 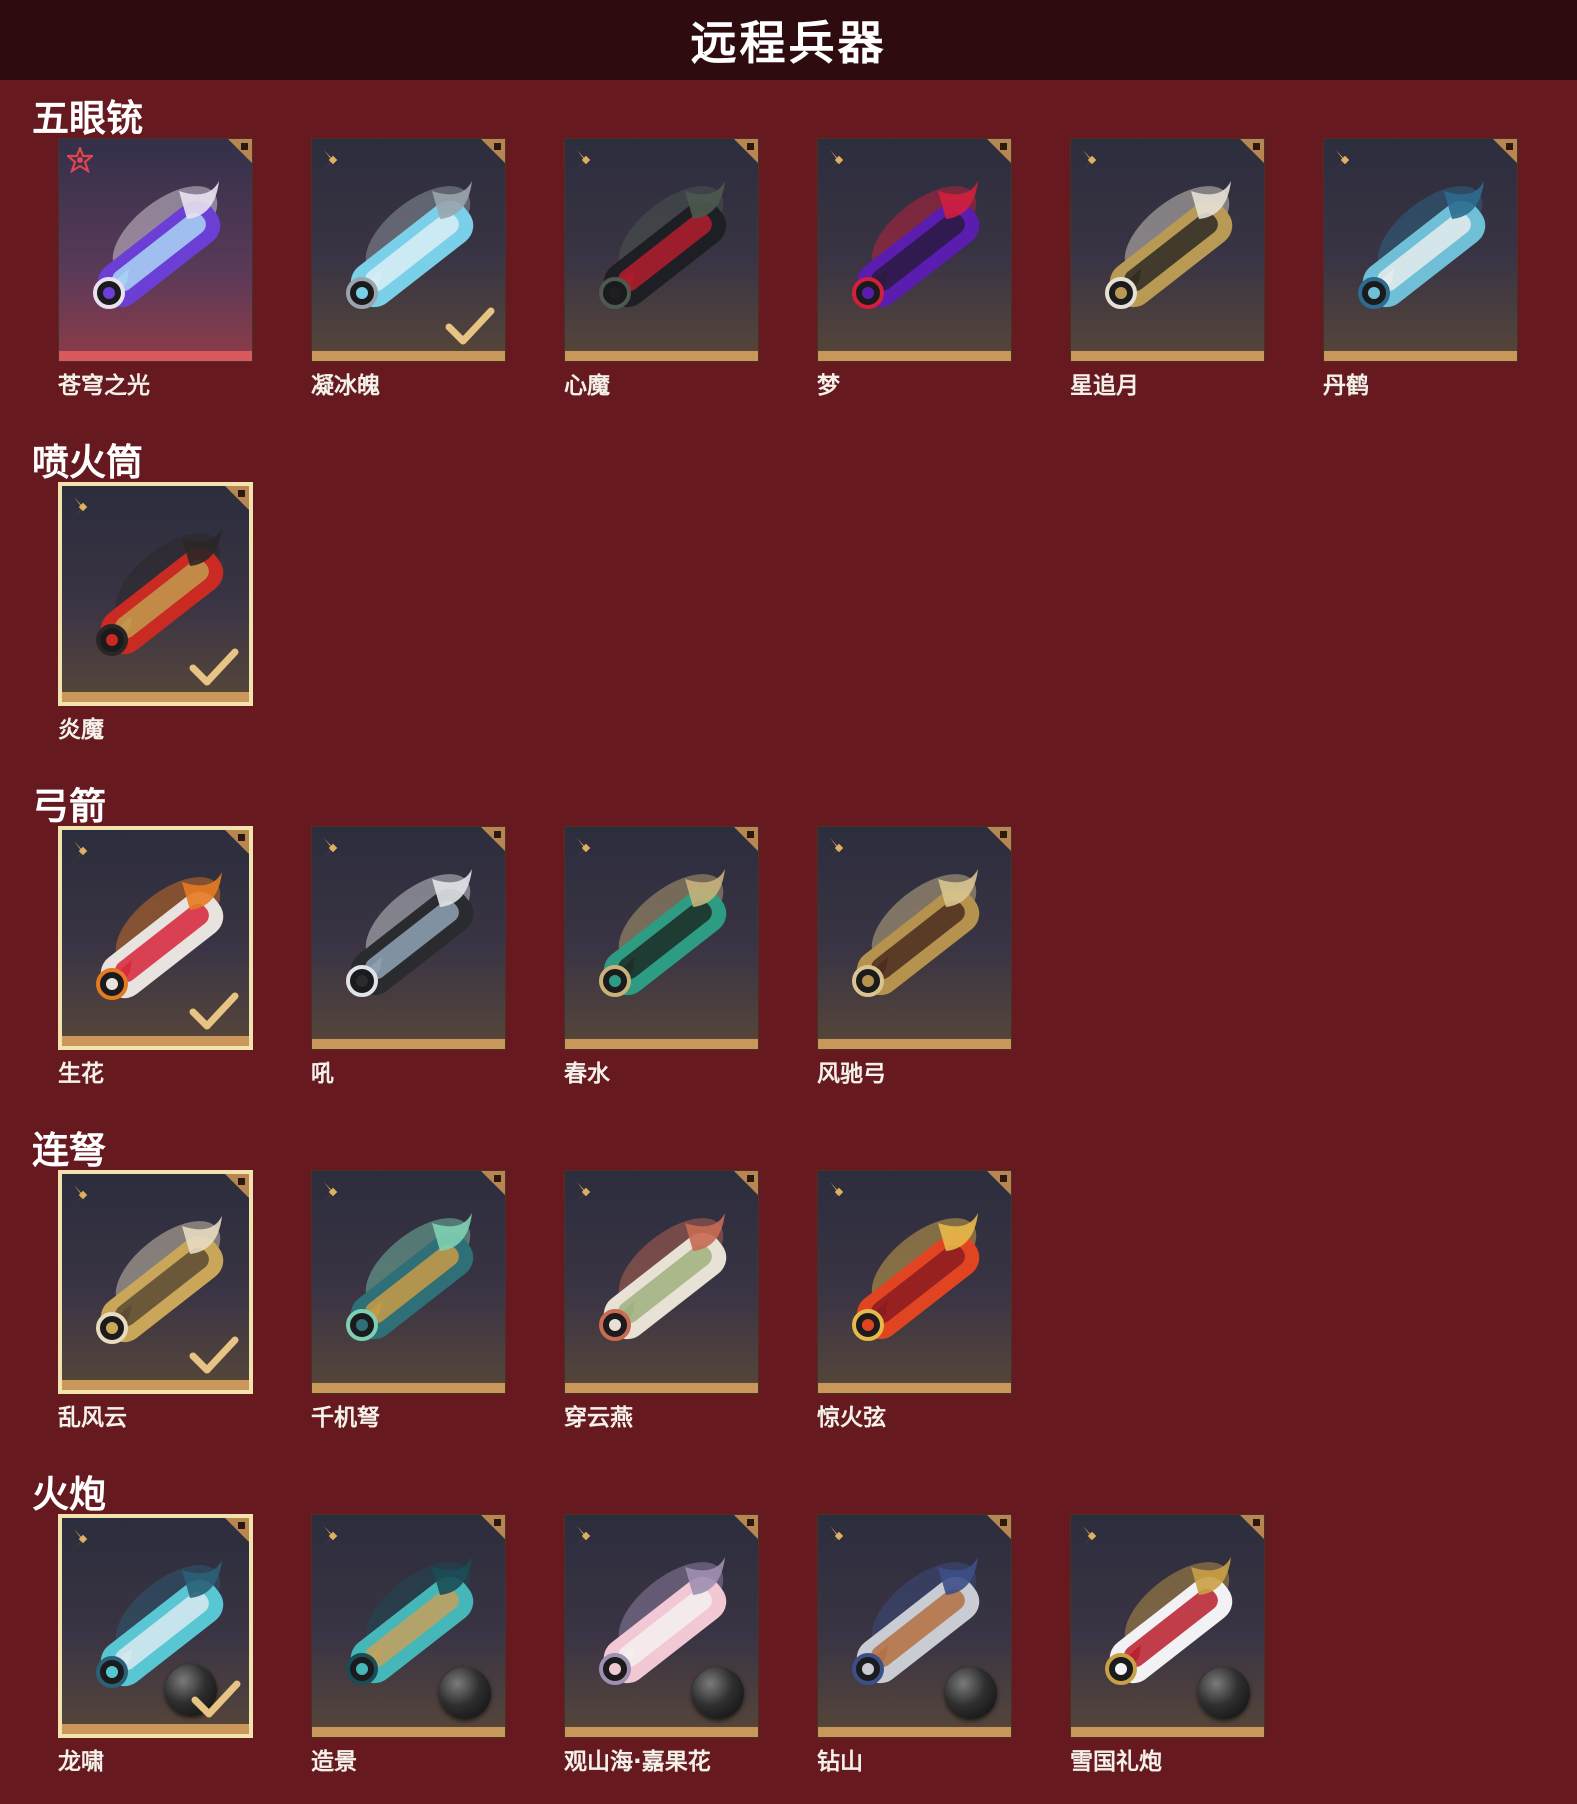 I want to click on weapon-item: 龙啸, so click(x=155, y=1645).